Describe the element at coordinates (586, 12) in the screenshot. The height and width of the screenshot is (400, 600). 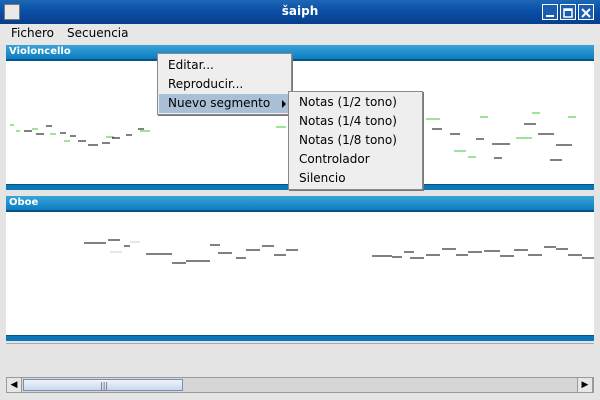
I see `close-icon` at that location.